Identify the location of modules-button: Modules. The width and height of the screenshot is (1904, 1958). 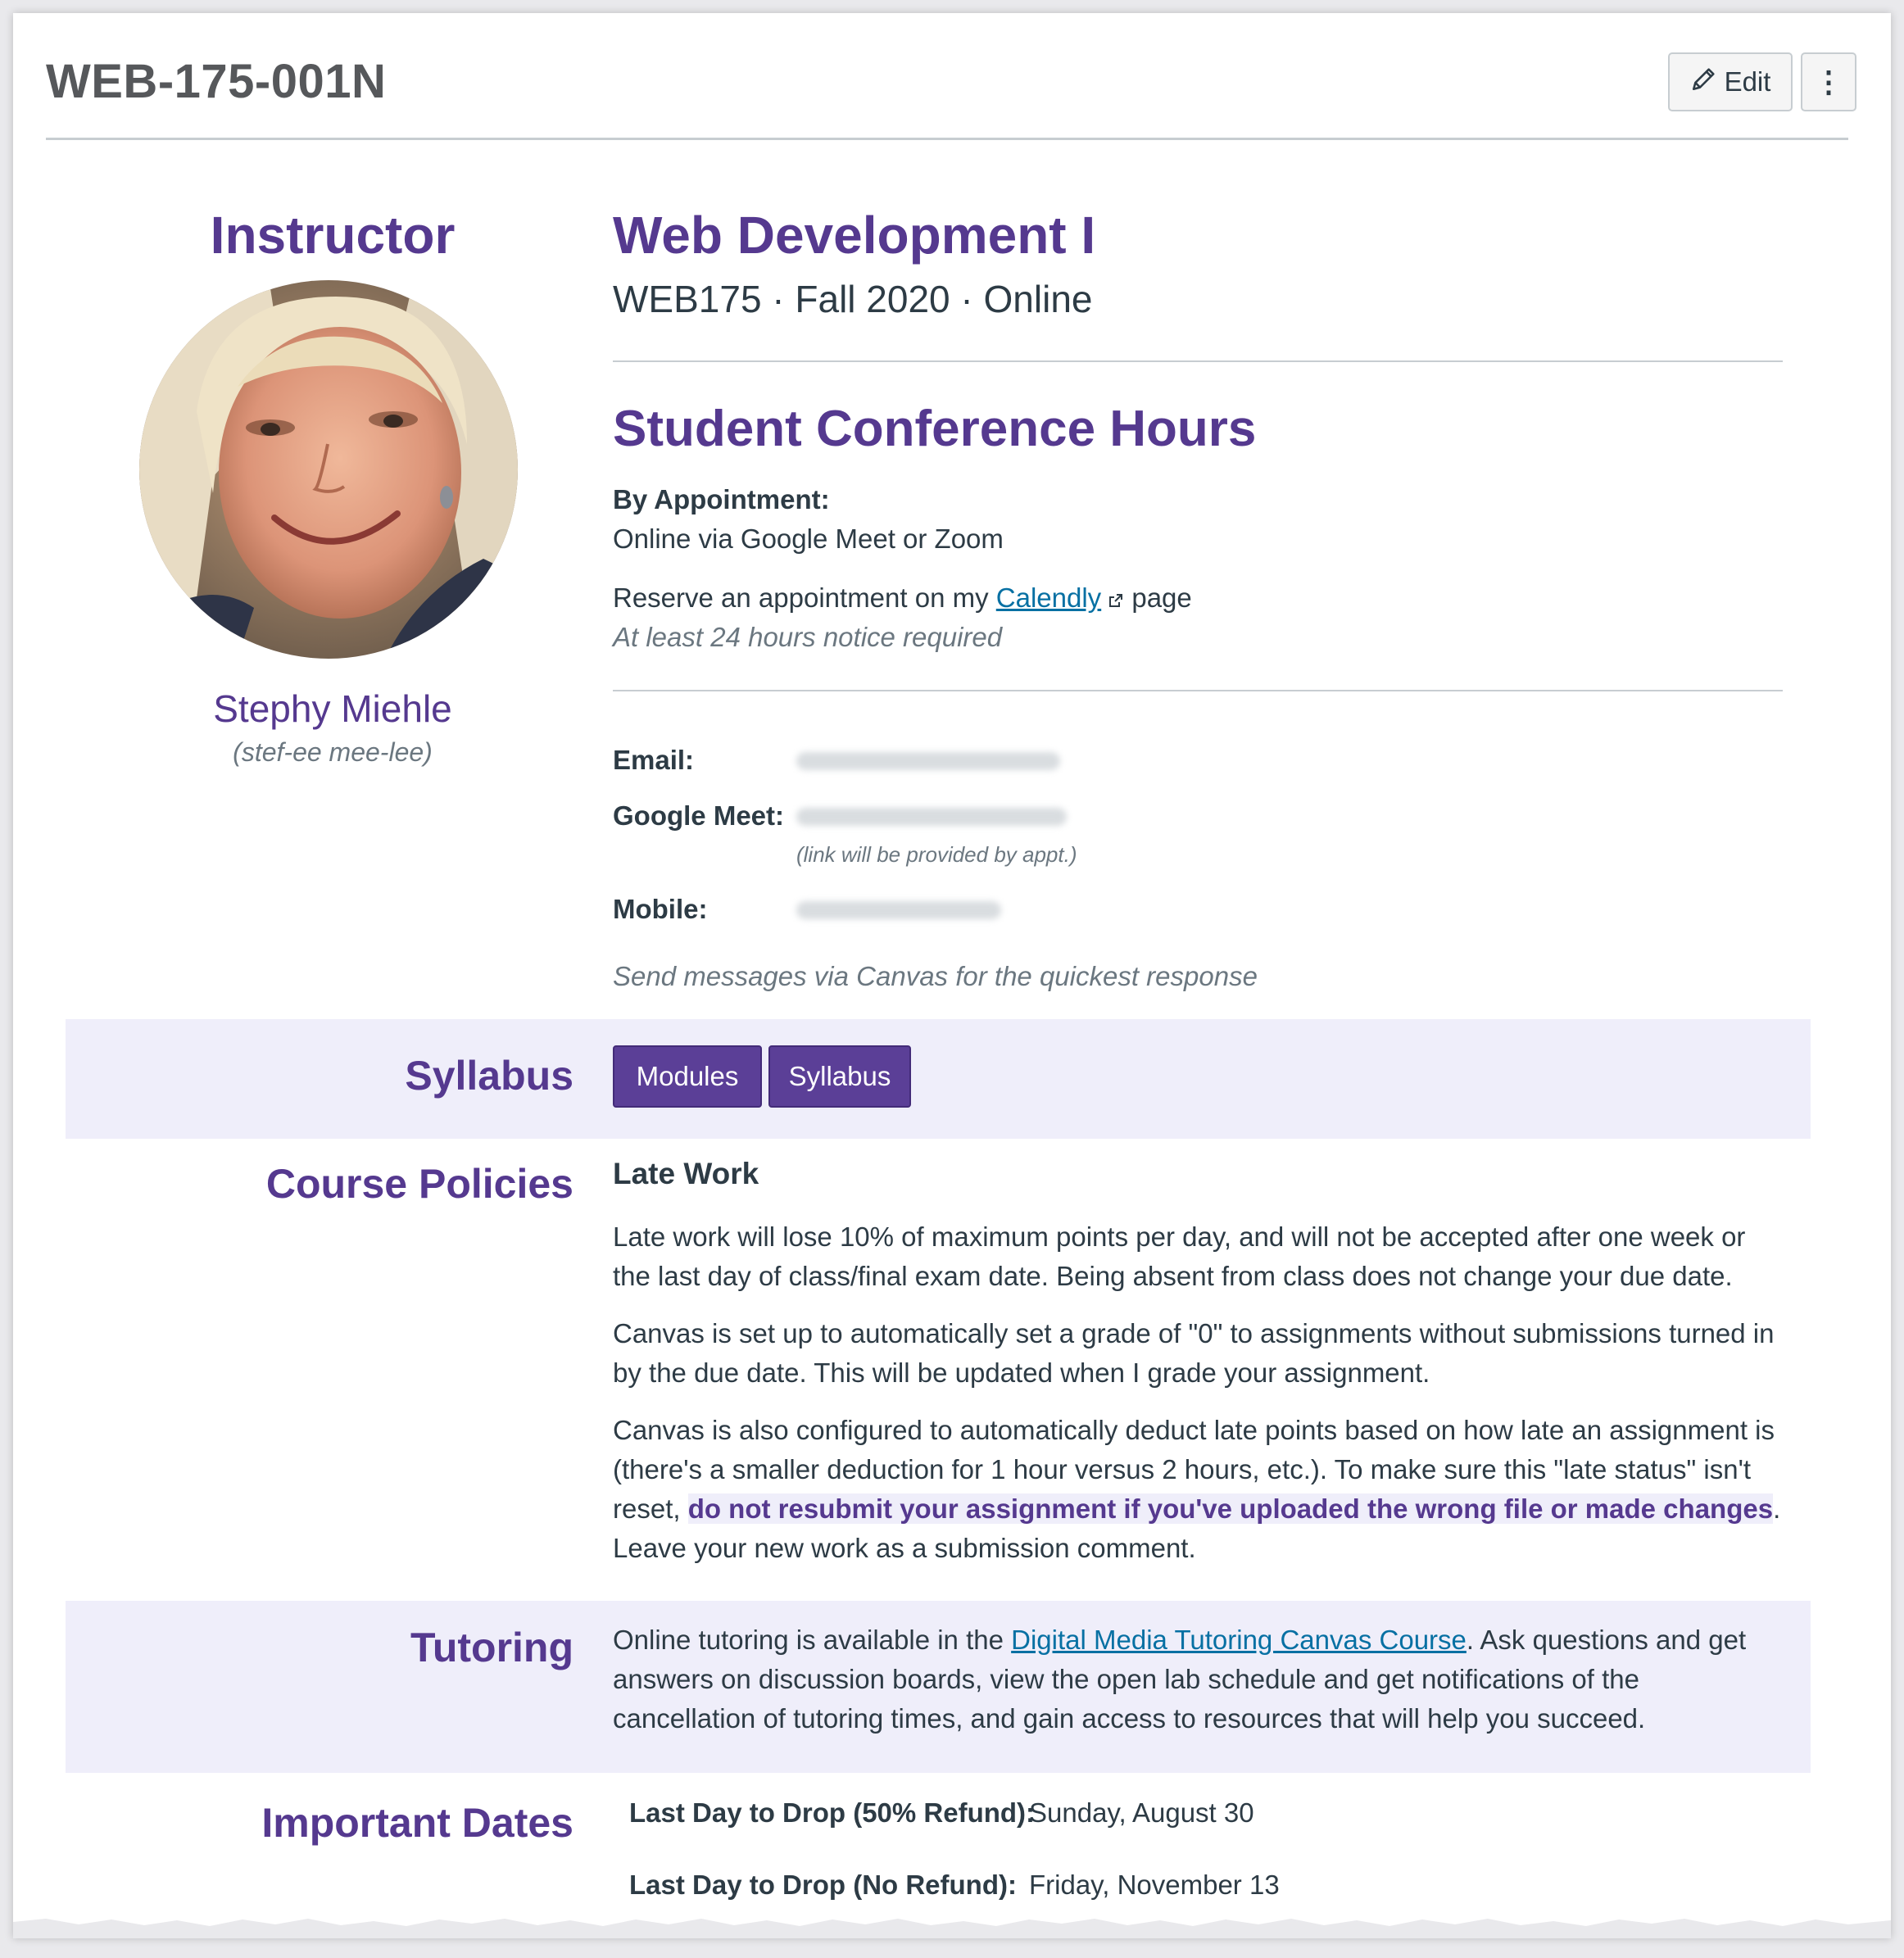
(687, 1076).